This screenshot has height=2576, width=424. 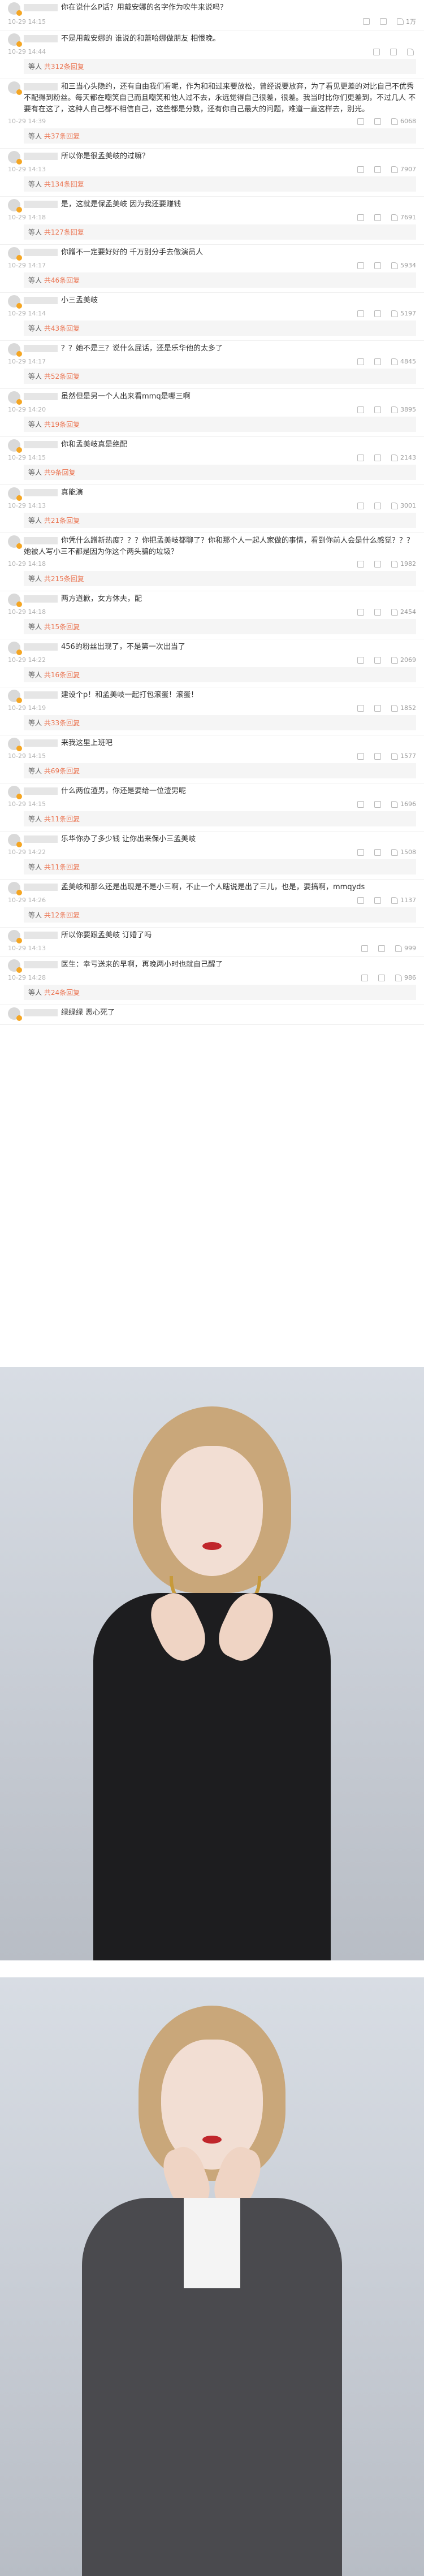 What do you see at coordinates (404, 900) in the screenshot?
I see `like-button: 1137` at bounding box center [404, 900].